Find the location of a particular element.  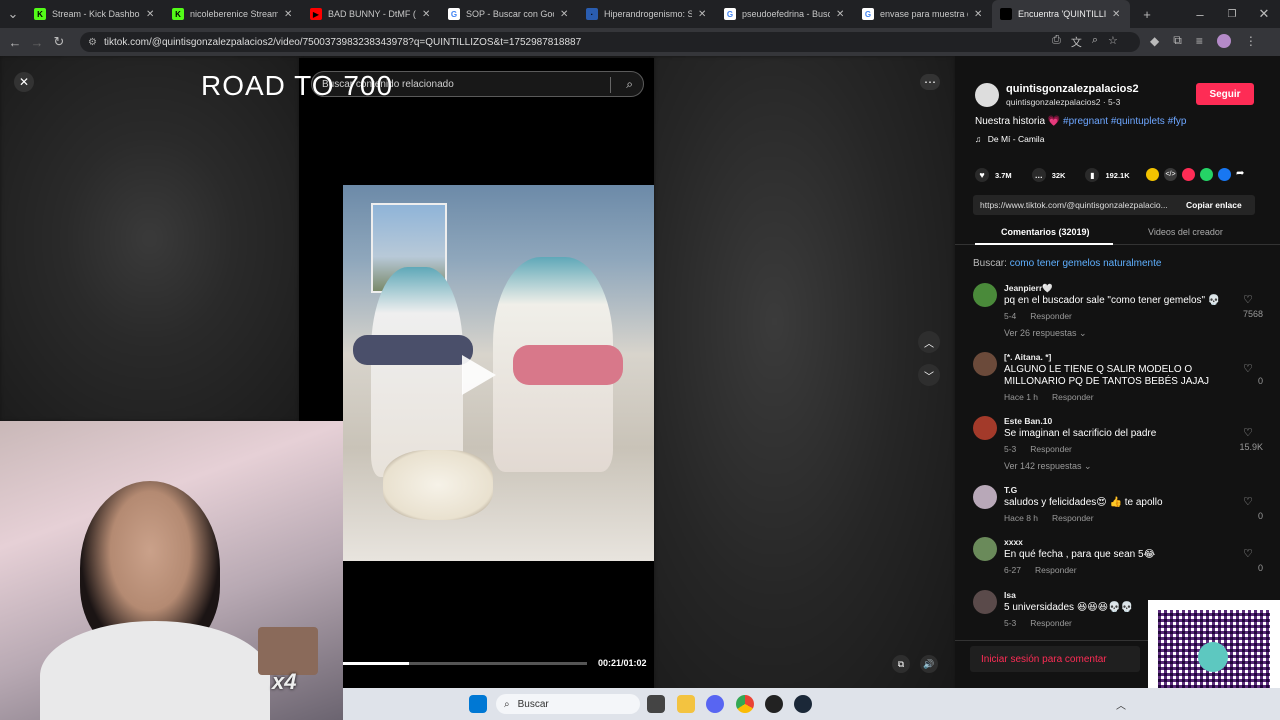

tab-search-button: ⌄ is located at coordinates (13, 14).